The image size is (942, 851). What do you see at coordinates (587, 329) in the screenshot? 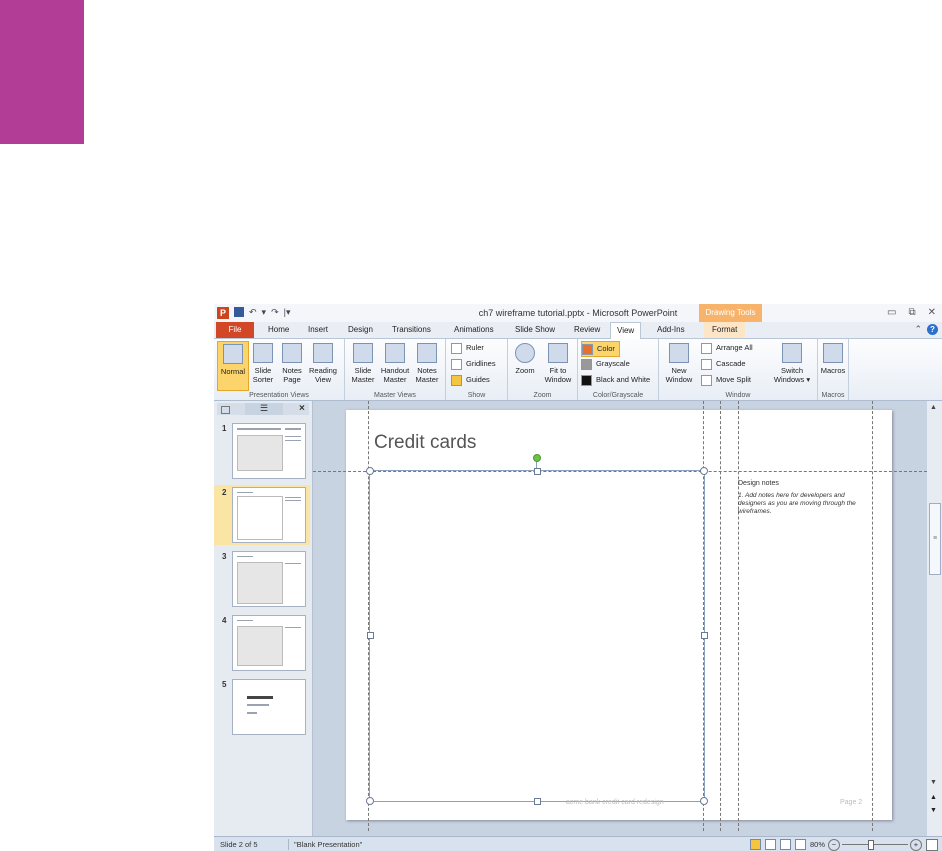
I see `tab-review: Review` at bounding box center [587, 329].